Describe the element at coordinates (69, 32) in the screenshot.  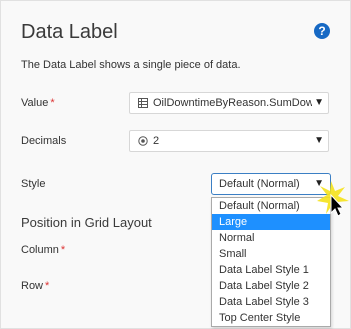
I see `panel-title: Data Label` at that location.